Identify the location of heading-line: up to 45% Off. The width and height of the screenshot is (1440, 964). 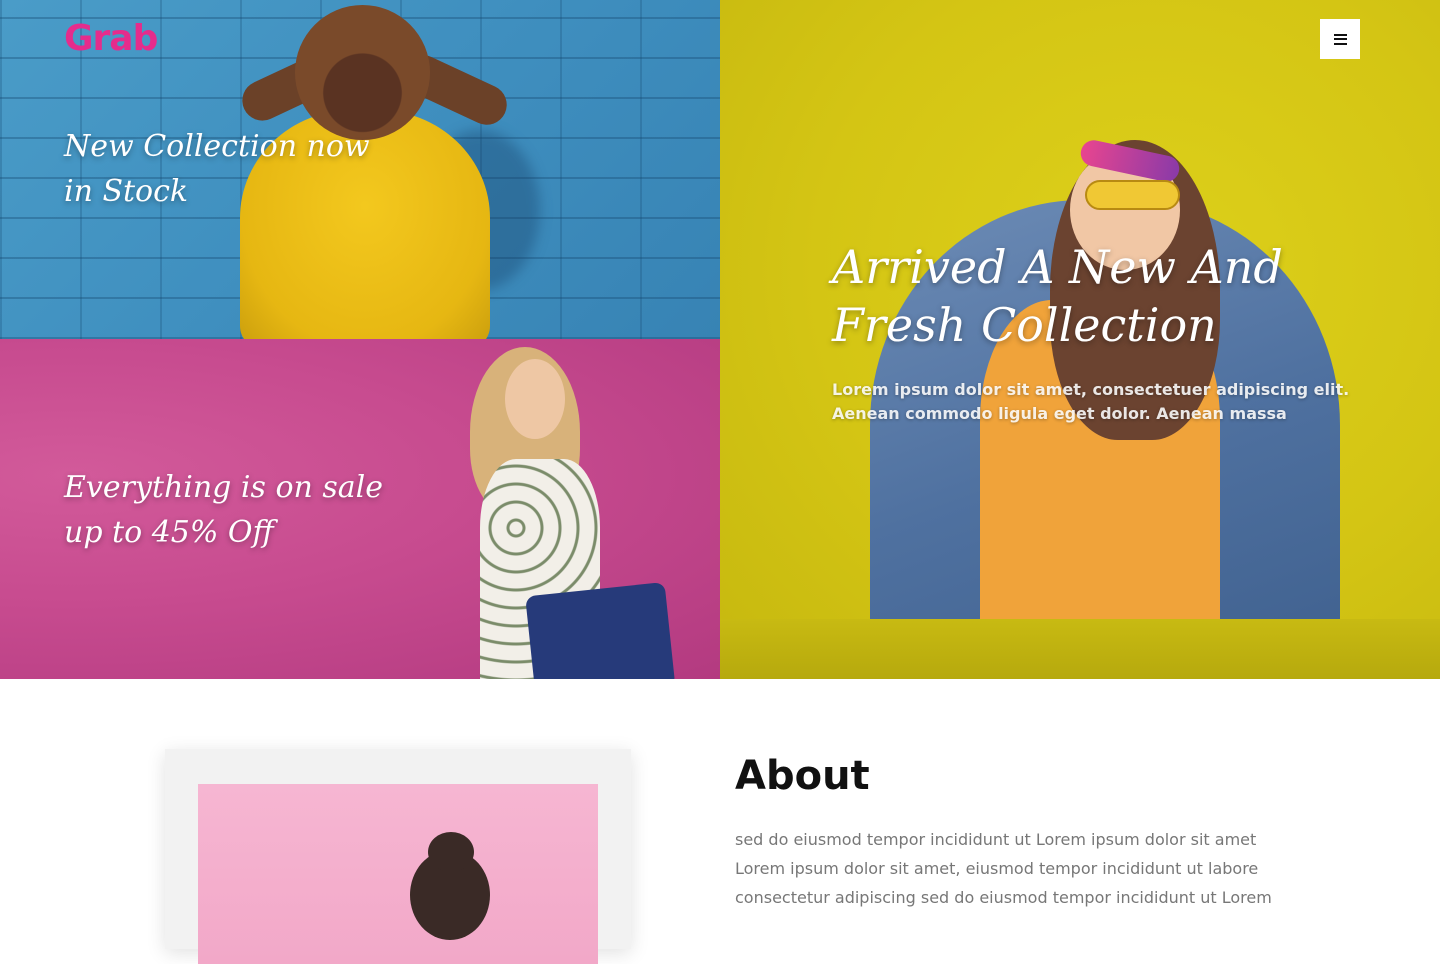
(169, 532).